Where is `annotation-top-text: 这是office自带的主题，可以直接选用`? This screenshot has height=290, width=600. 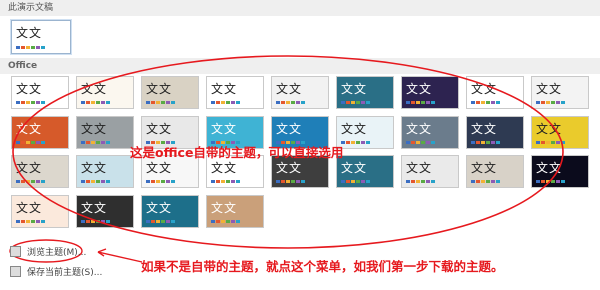
annotation-top-text: 这是office自带的主题，可以直接选用 is located at coordinates (237, 152).